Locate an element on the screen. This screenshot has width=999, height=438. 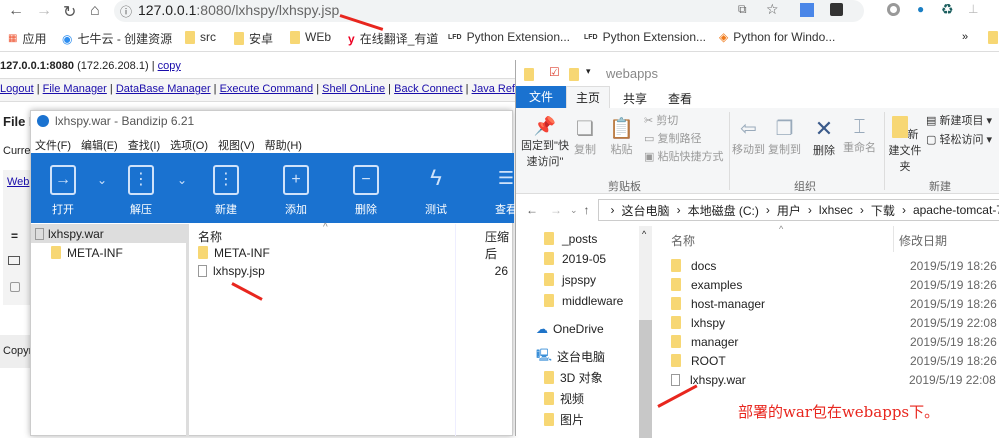
new-item-button: ▤ 新建项目 ▾ is located at coordinates (959, 120).